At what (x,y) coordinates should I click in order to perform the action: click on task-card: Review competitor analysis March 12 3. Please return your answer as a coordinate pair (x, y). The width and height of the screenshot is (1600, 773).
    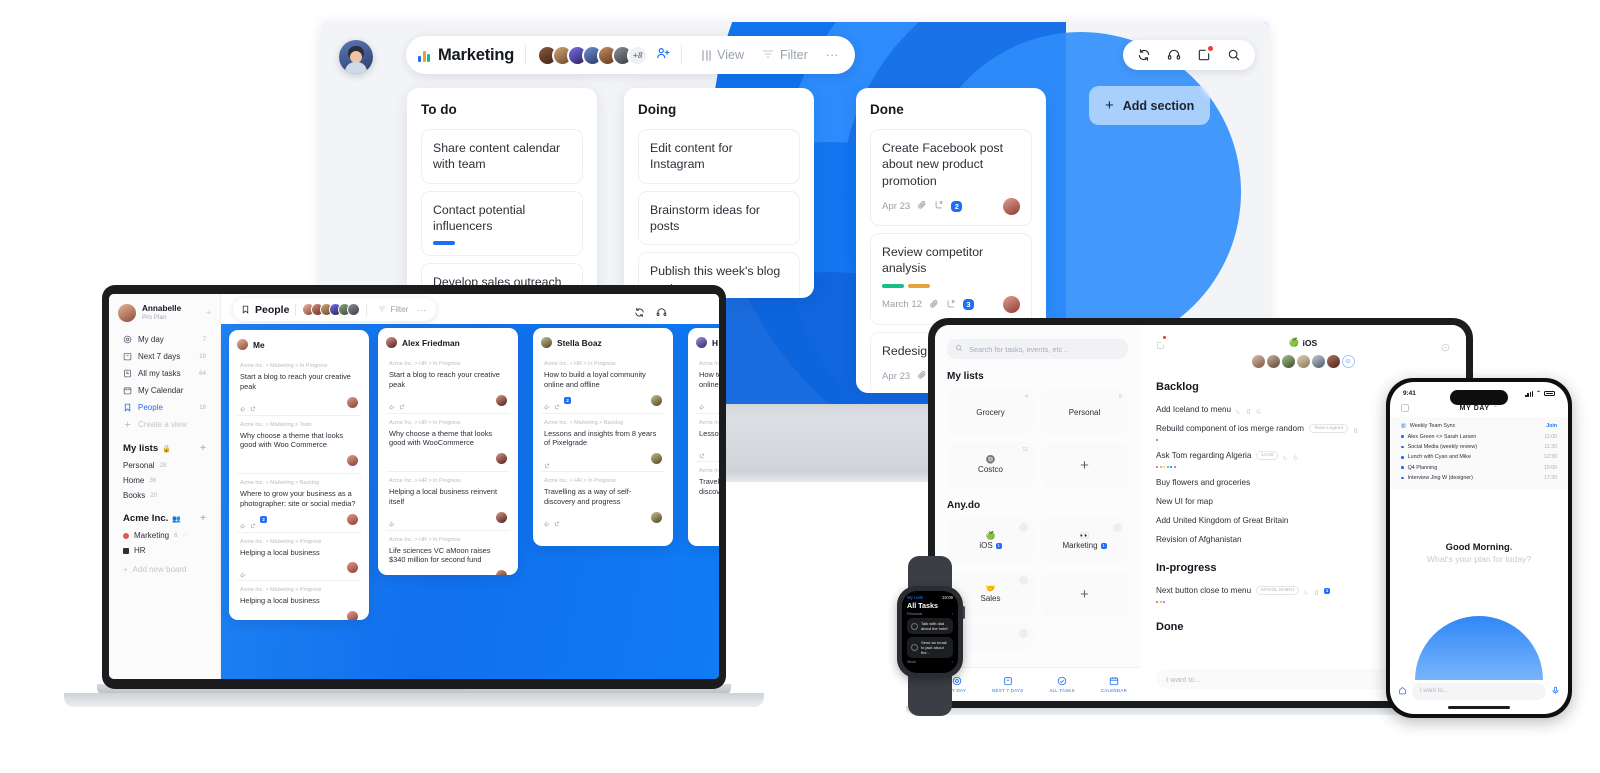
    Looking at the image, I should click on (951, 279).